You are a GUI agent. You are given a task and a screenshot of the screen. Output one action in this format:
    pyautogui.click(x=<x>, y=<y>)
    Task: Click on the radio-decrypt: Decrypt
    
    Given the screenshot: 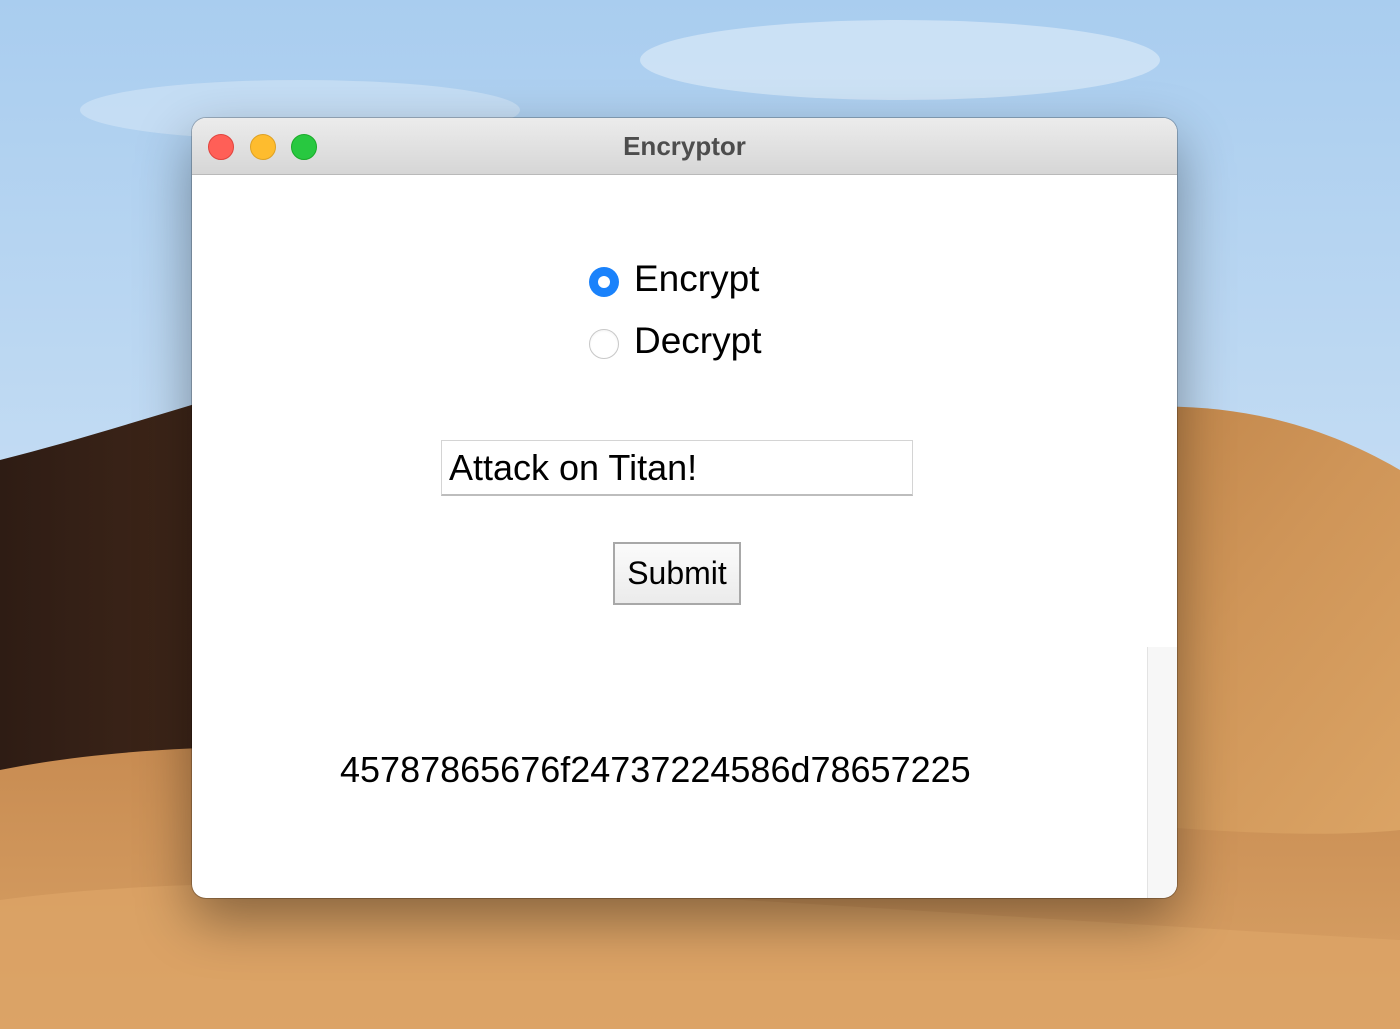 What is the action you would take?
    pyautogui.click(x=675, y=341)
    